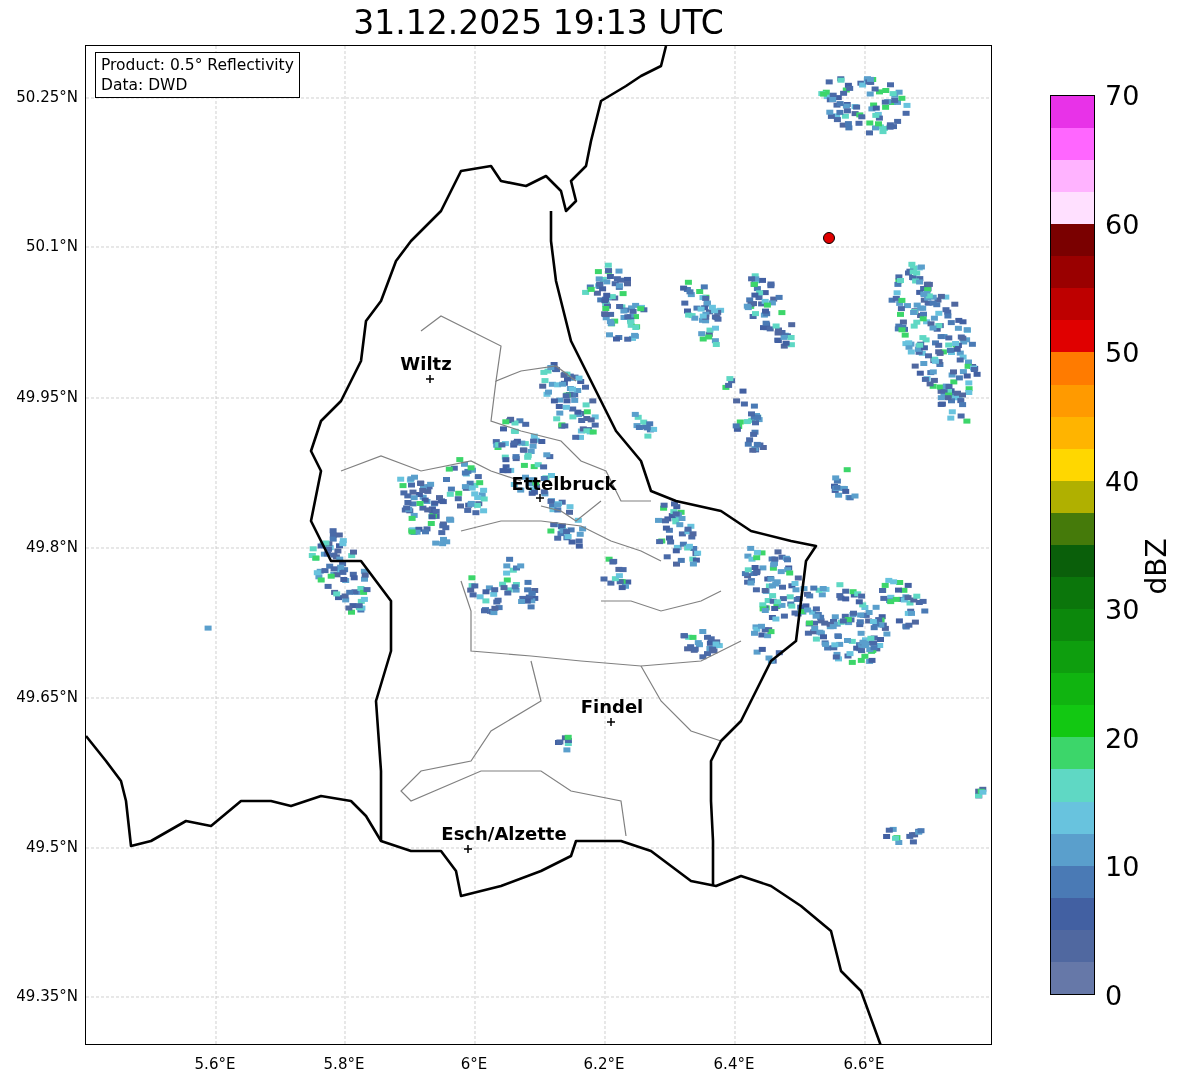 The width and height of the screenshot is (1184, 1081). What do you see at coordinates (47, 397) in the screenshot?
I see `latitude-label: 49.95°N` at bounding box center [47, 397].